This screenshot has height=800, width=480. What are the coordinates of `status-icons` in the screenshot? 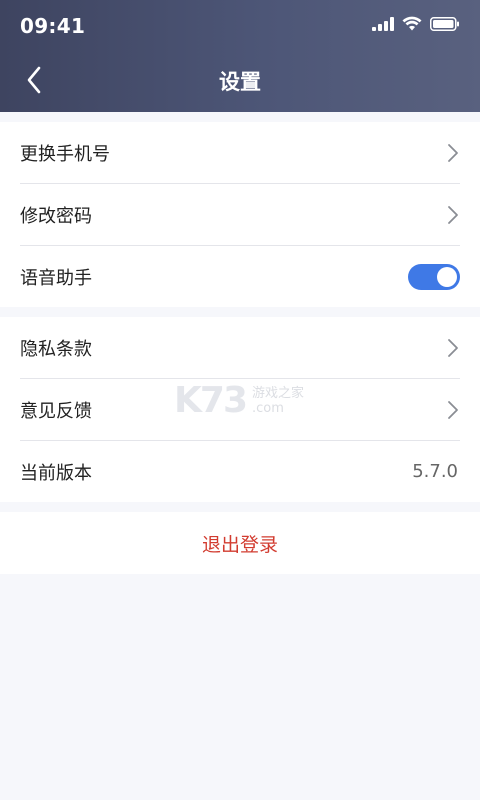 It's located at (416, 25).